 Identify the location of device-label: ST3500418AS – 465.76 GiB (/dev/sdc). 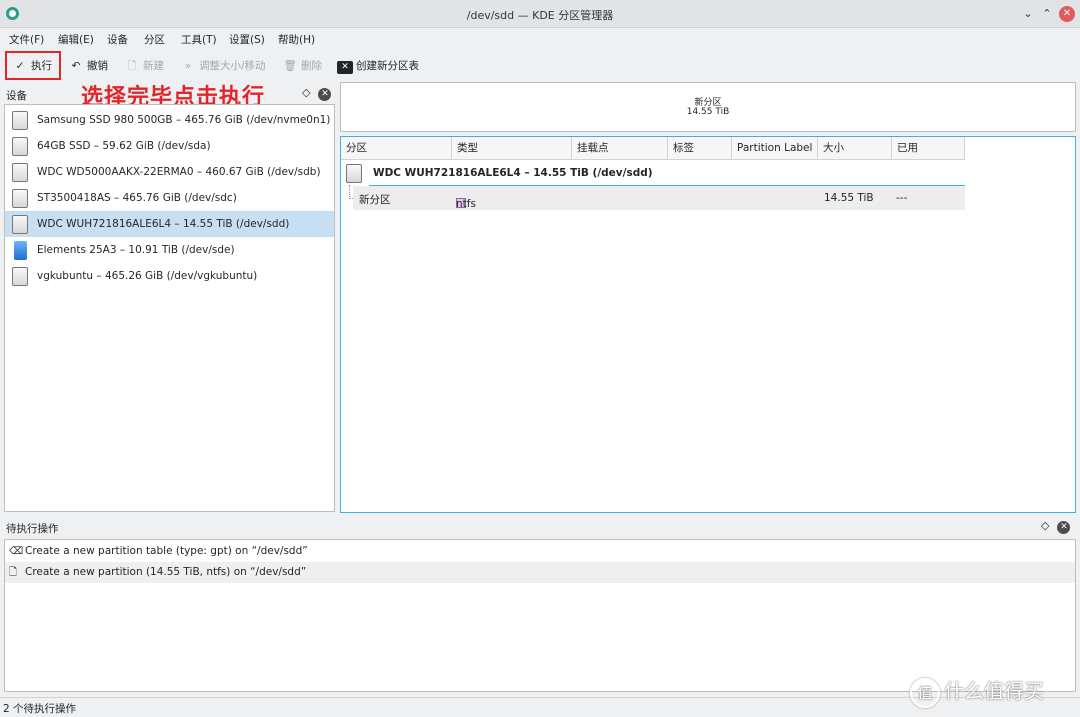
(137, 198).